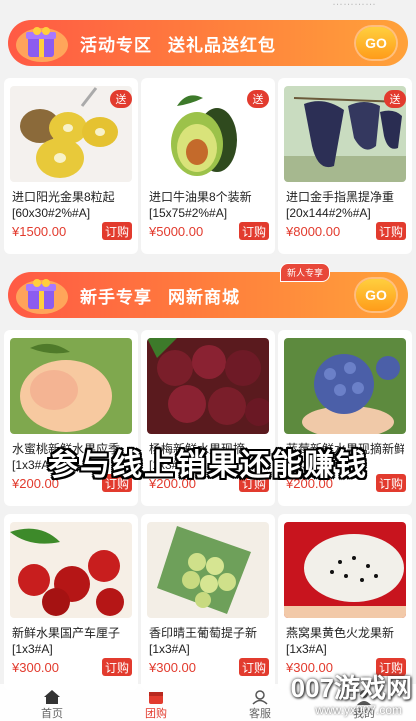  I want to click on peach-image, so click(71, 386).